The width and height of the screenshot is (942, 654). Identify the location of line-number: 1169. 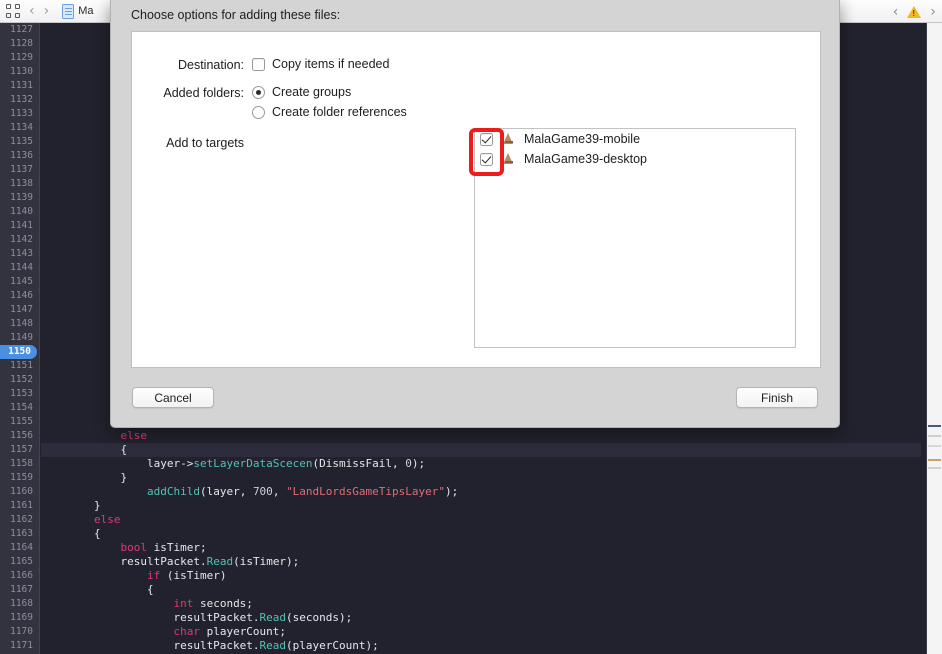
(19, 618).